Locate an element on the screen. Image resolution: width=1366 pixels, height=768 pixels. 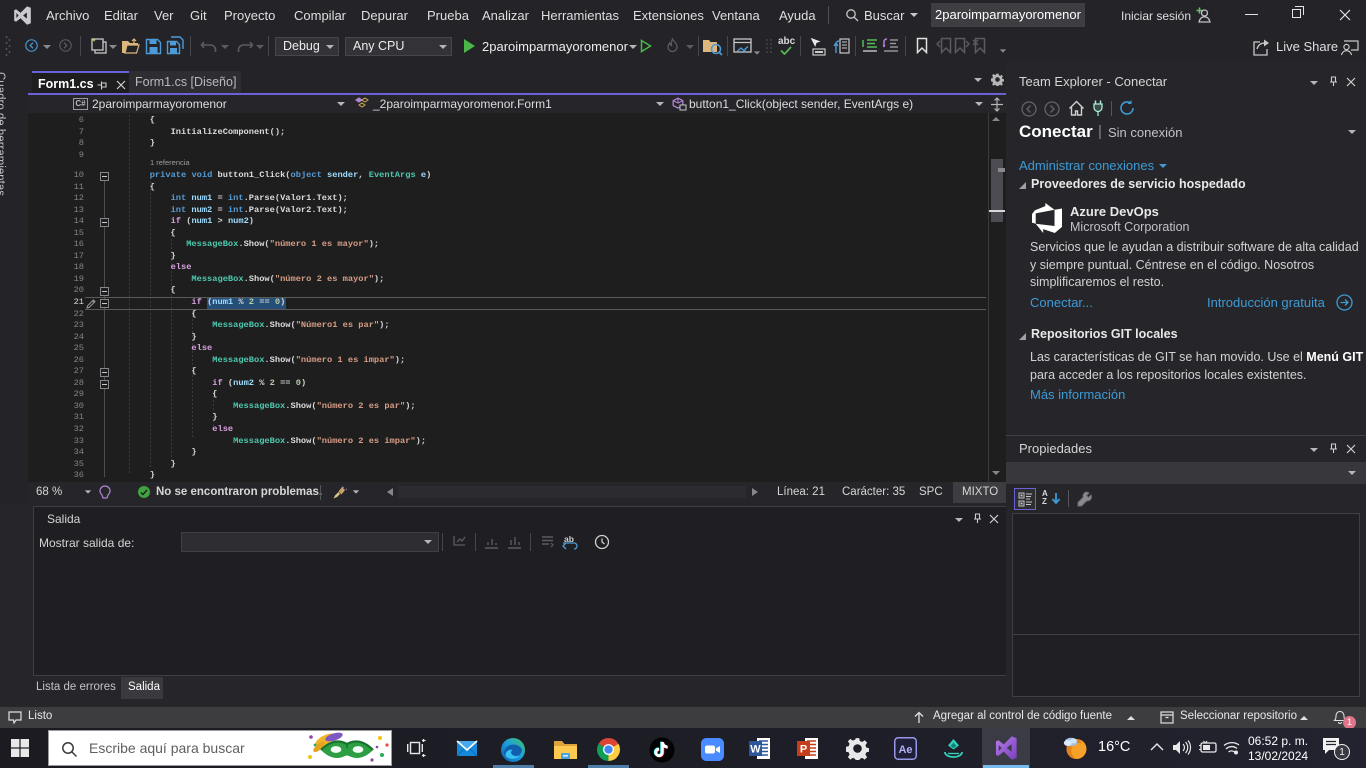
svg-text: W is located at coordinates (755, 750).